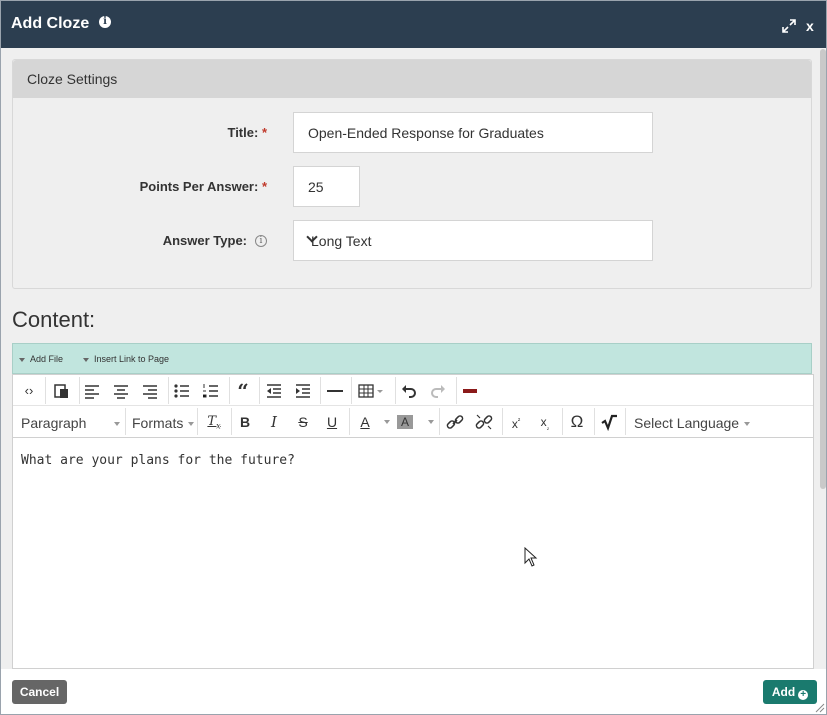  Describe the element at coordinates (426, 133) in the screenshot. I see `title-input-value: Open-Ended Response for Graduates` at that location.